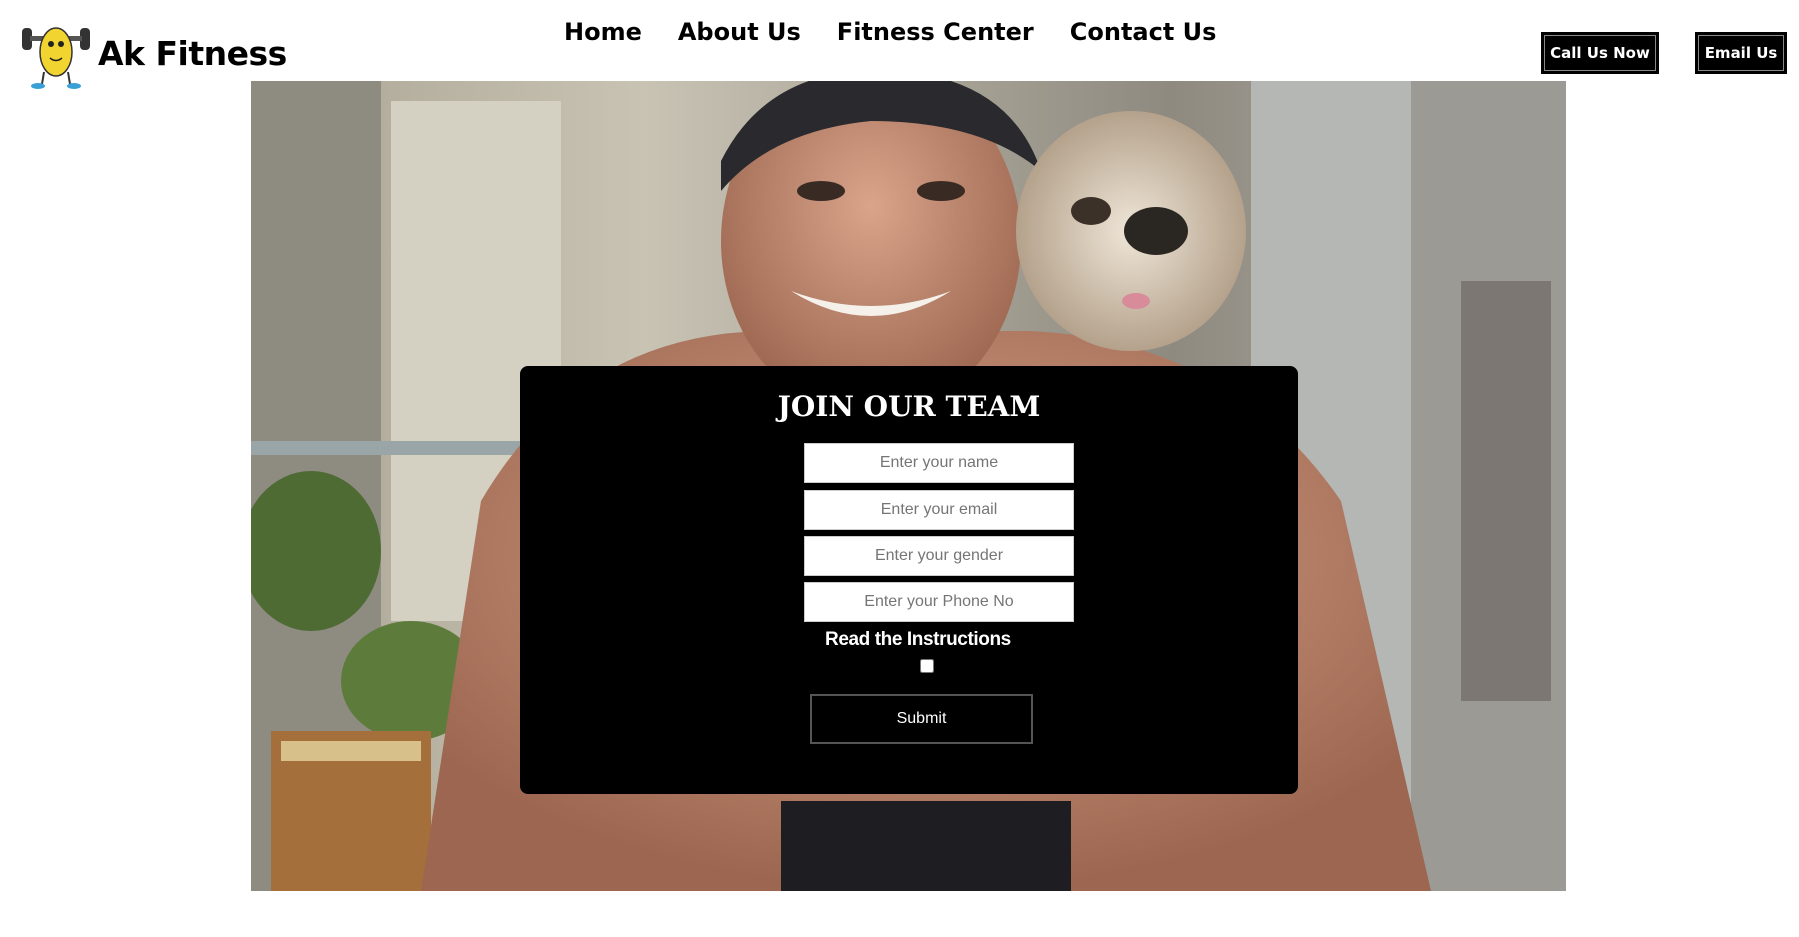 This screenshot has width=1799, height=937. What do you see at coordinates (927, 666) in the screenshot?
I see `instructions-checkbox` at bounding box center [927, 666].